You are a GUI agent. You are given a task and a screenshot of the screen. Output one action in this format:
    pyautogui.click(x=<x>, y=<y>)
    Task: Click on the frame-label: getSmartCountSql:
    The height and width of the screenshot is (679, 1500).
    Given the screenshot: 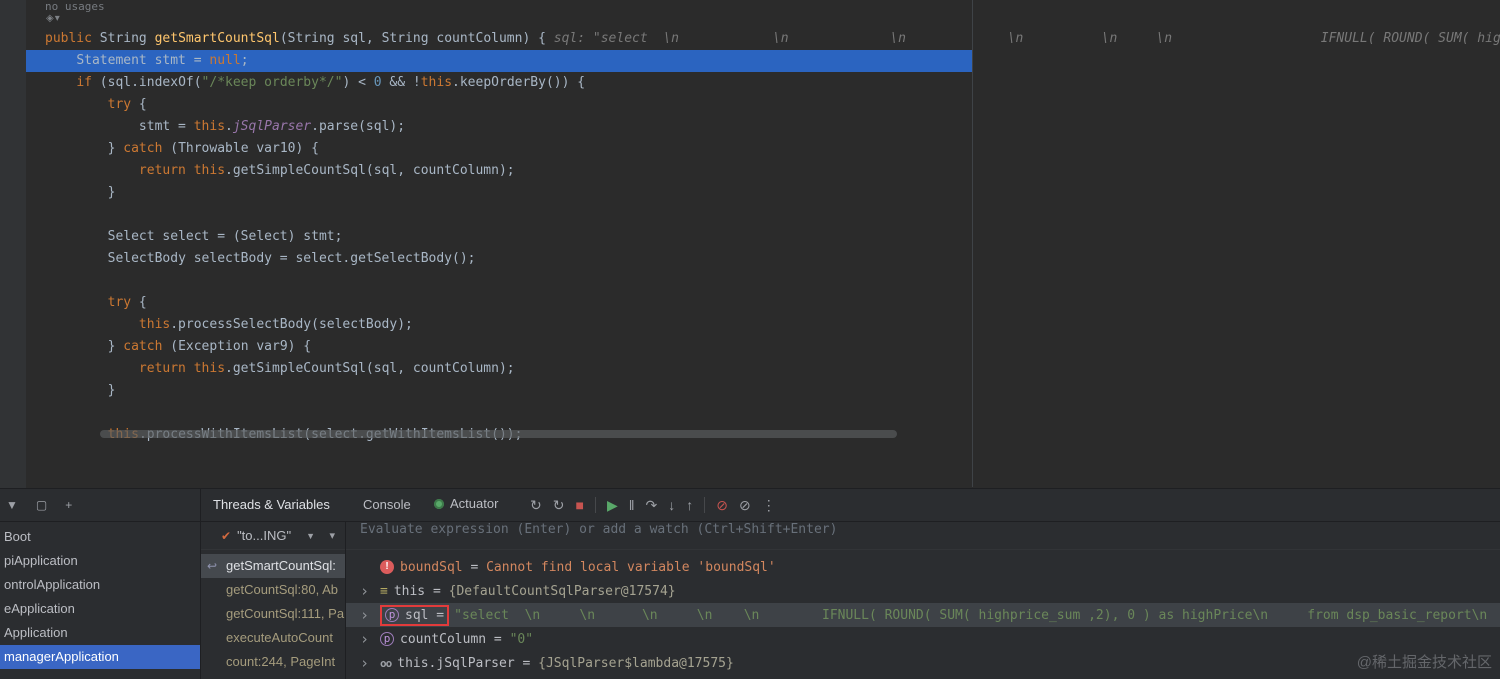 What is the action you would take?
    pyautogui.click(x=281, y=565)
    